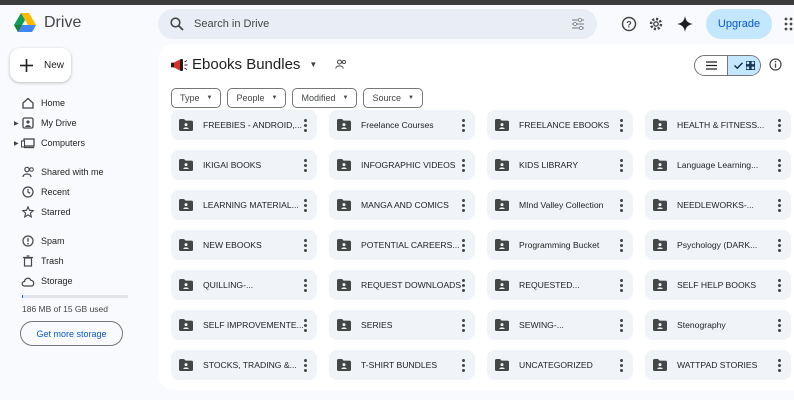  Describe the element at coordinates (39, 261) in the screenshot. I see `sidebar-item-trash: Trash` at that location.